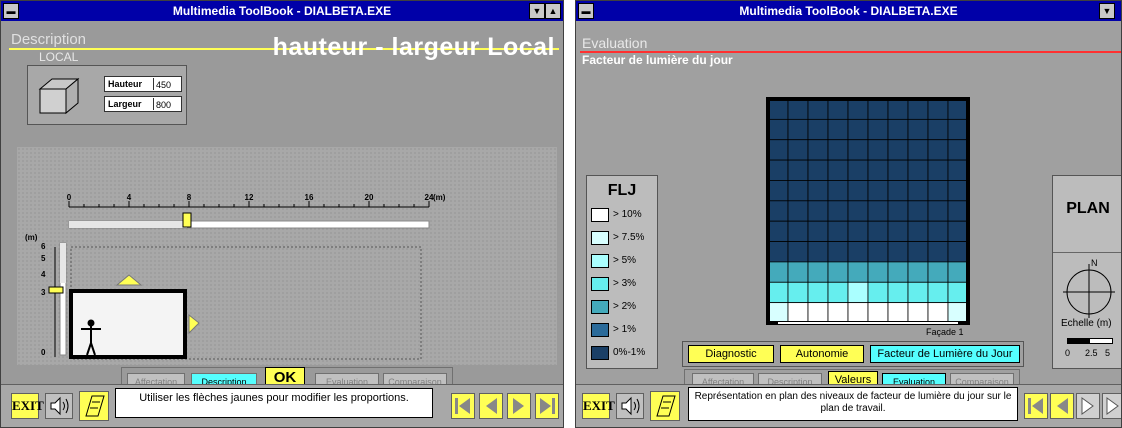 This screenshot has width=1122, height=428. I want to click on left-title-bar: ▬ Multimedia ToolBook - DIALBETA.EXE ▼ ▲, so click(282, 11).